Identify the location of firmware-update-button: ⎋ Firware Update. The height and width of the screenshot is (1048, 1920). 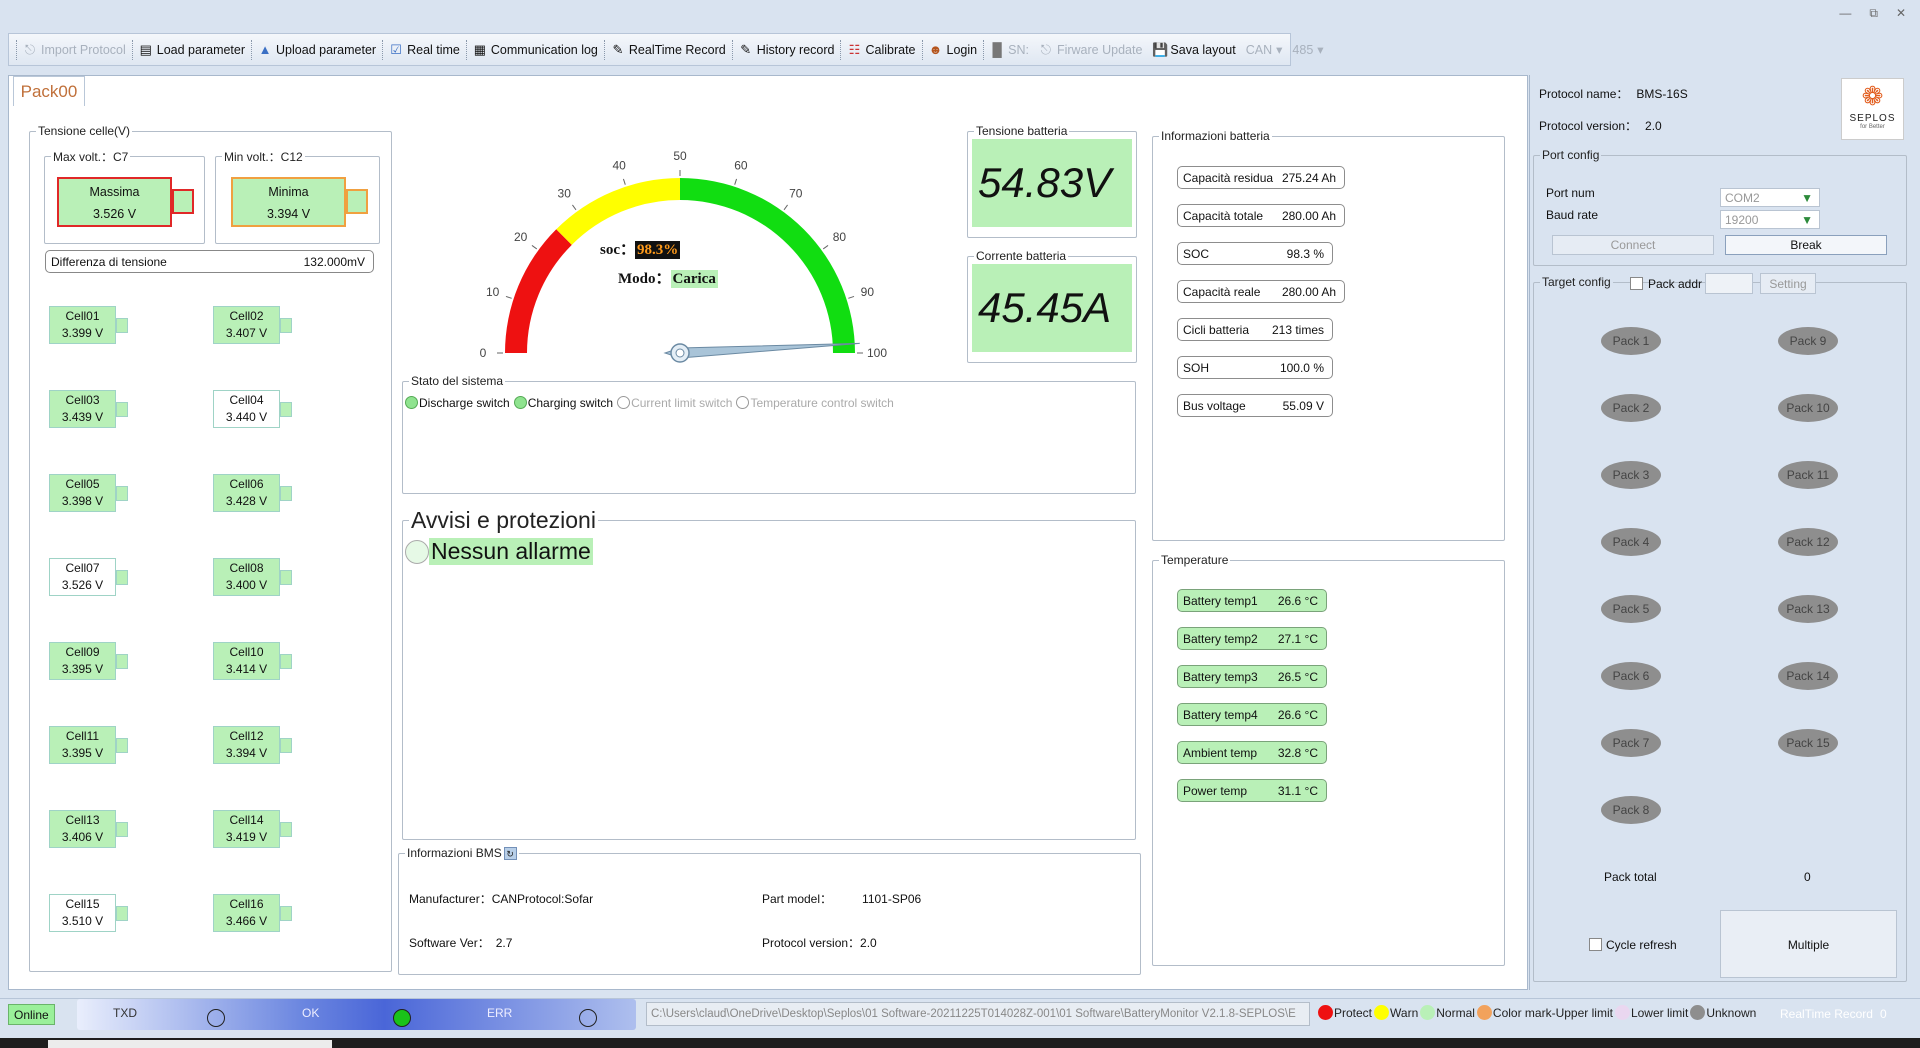
(1090, 50).